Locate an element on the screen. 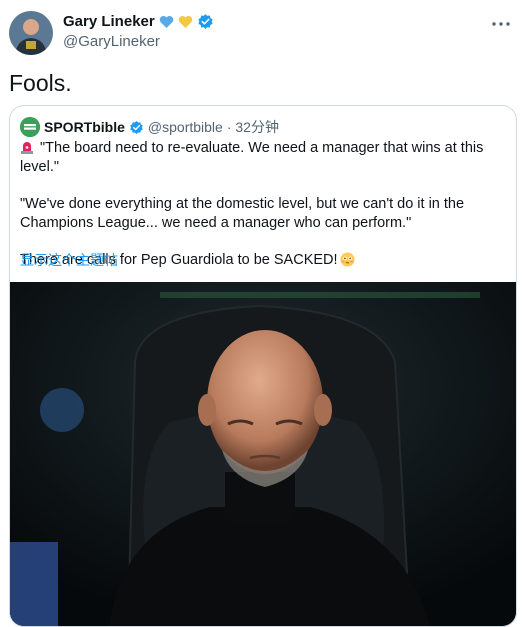 The width and height of the screenshot is (527, 627). author-display-name: Gary Lineker is located at coordinates (109, 21).